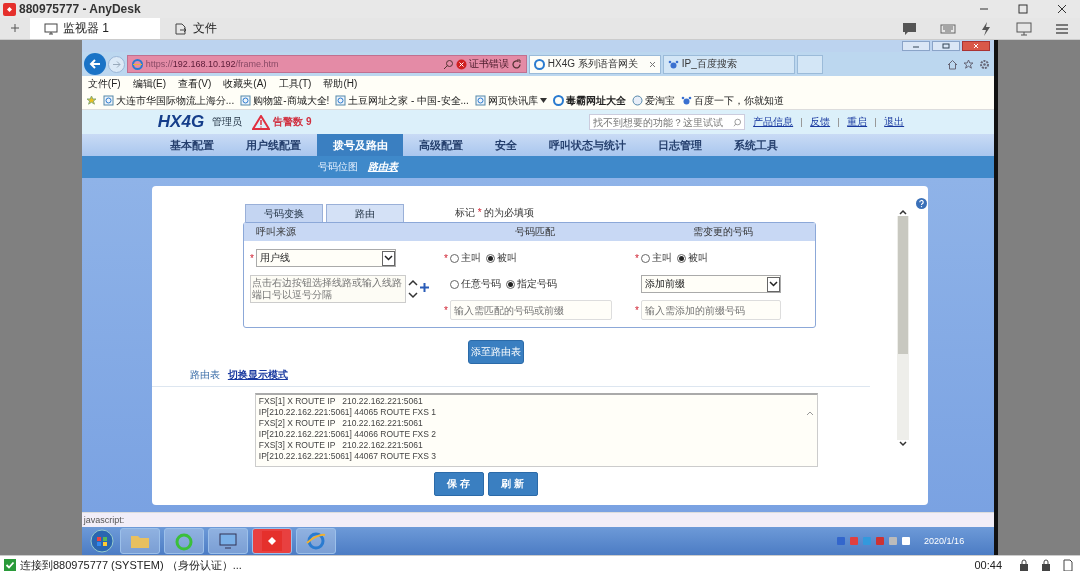 The image size is (1080, 574). What do you see at coordinates (510, 100) in the screenshot?
I see `favorite-link: 网页快讯库` at bounding box center [510, 100].